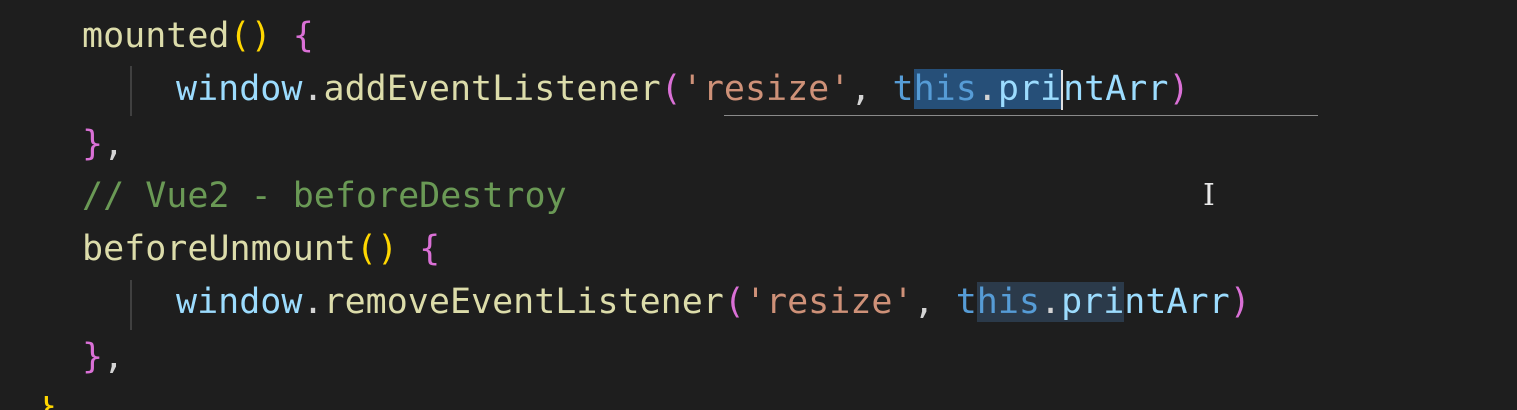  What do you see at coordinates (523, 302) in the screenshot?
I see `function-call: removeEventListener` at bounding box center [523, 302].